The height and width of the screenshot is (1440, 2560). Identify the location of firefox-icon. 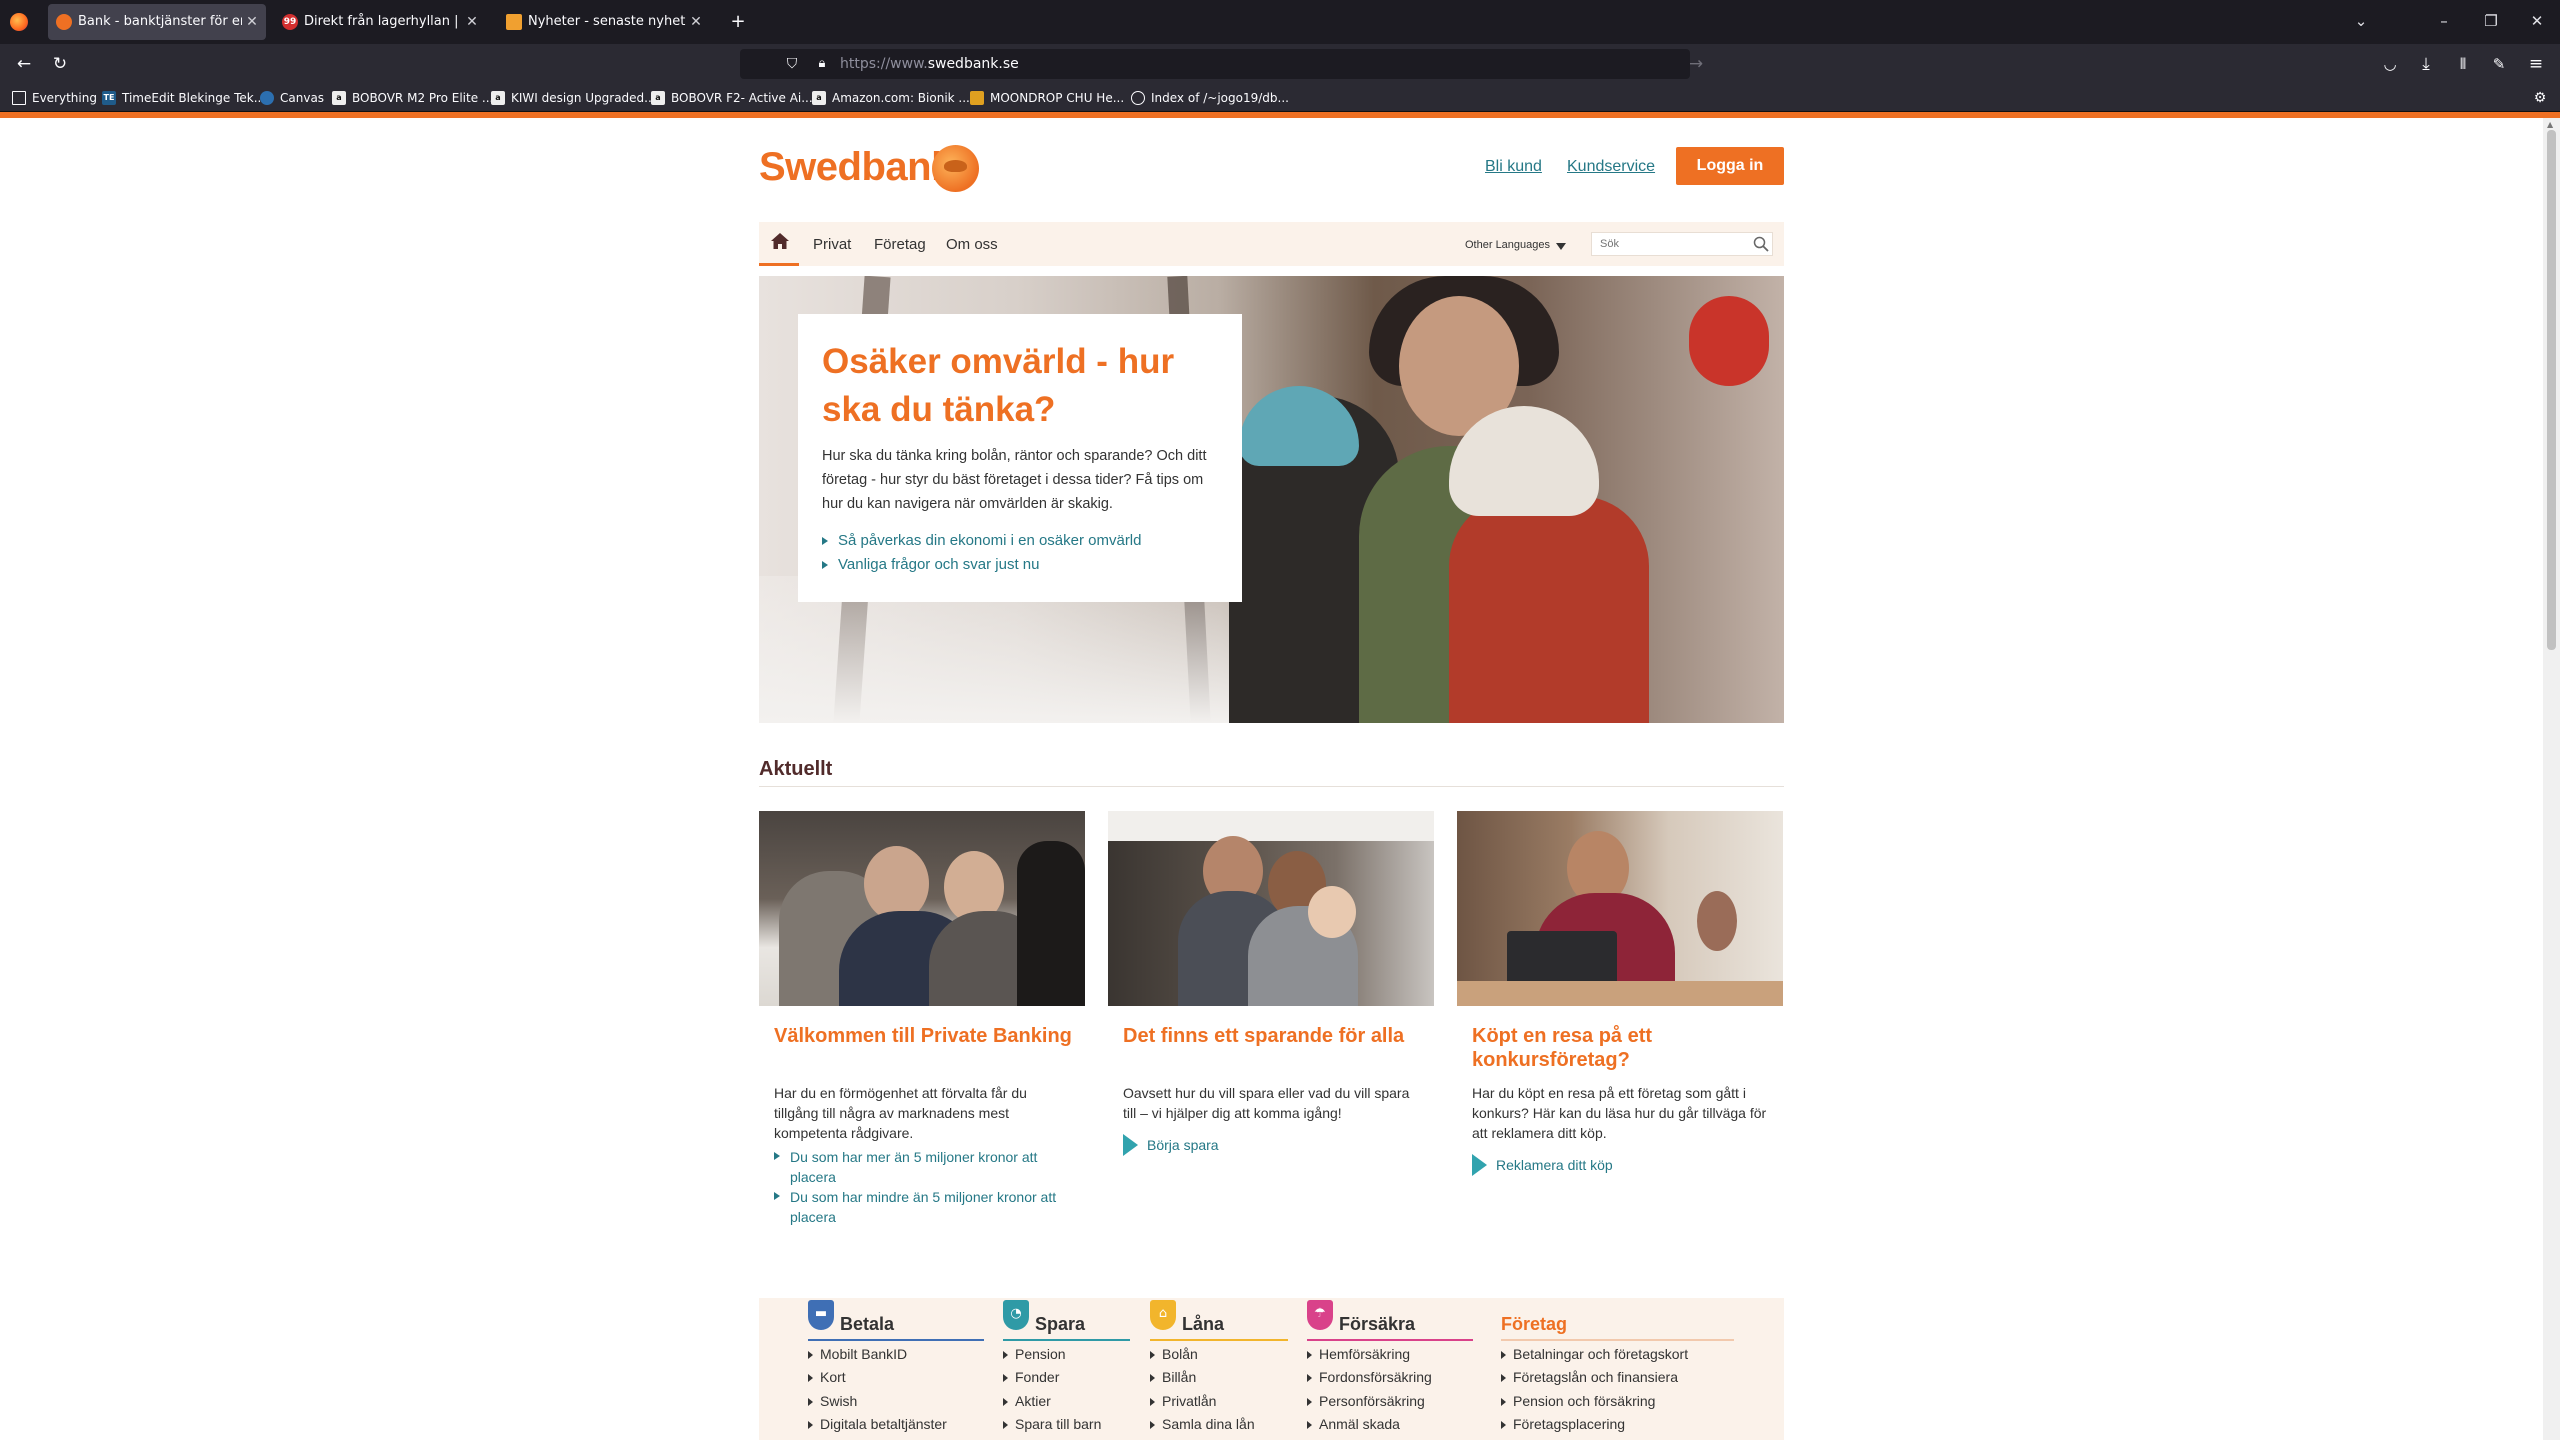
(19, 22).